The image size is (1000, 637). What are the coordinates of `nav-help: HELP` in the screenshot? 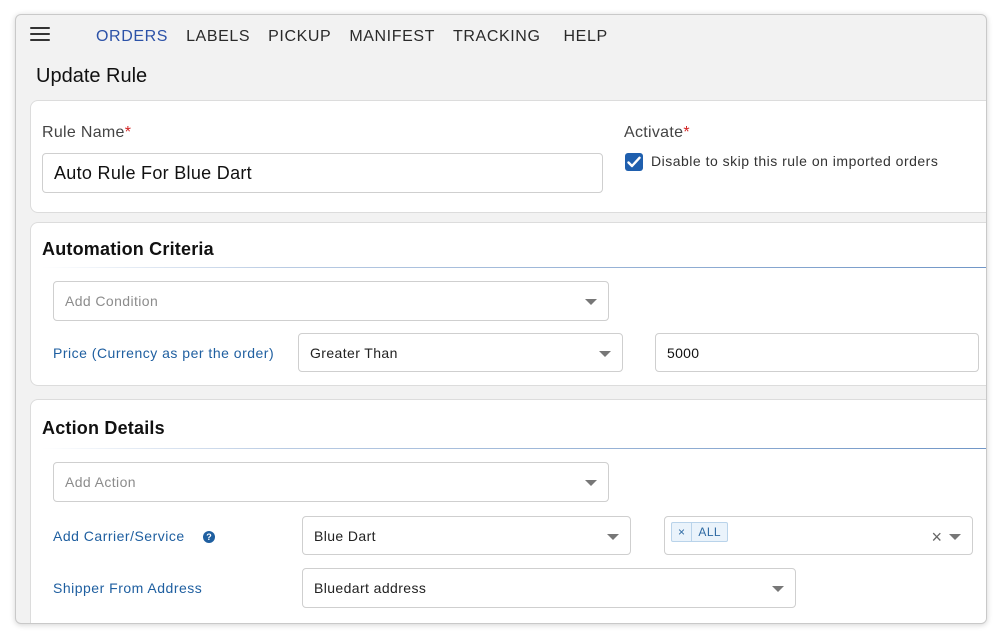 It's located at (586, 37).